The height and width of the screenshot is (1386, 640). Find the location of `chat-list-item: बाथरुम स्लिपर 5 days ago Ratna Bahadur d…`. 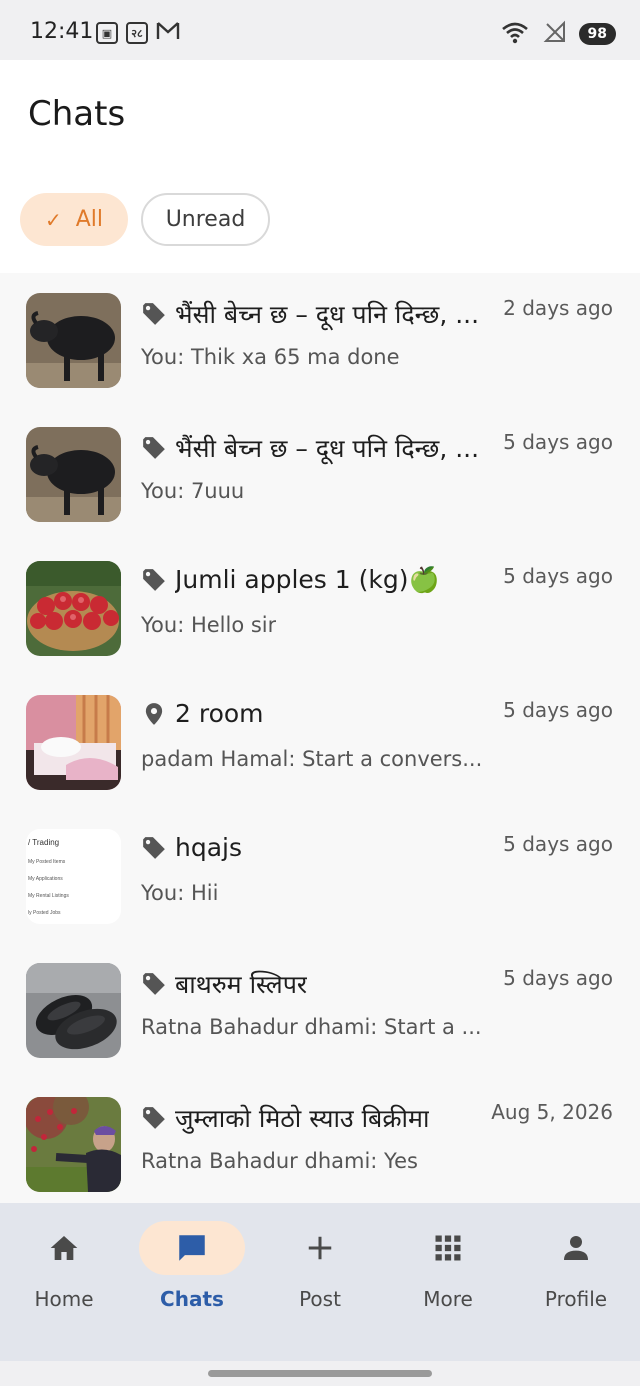

chat-list-item: बाथरुम स्लिपर 5 days ago Ratna Bahadur d… is located at coordinates (320, 1010).